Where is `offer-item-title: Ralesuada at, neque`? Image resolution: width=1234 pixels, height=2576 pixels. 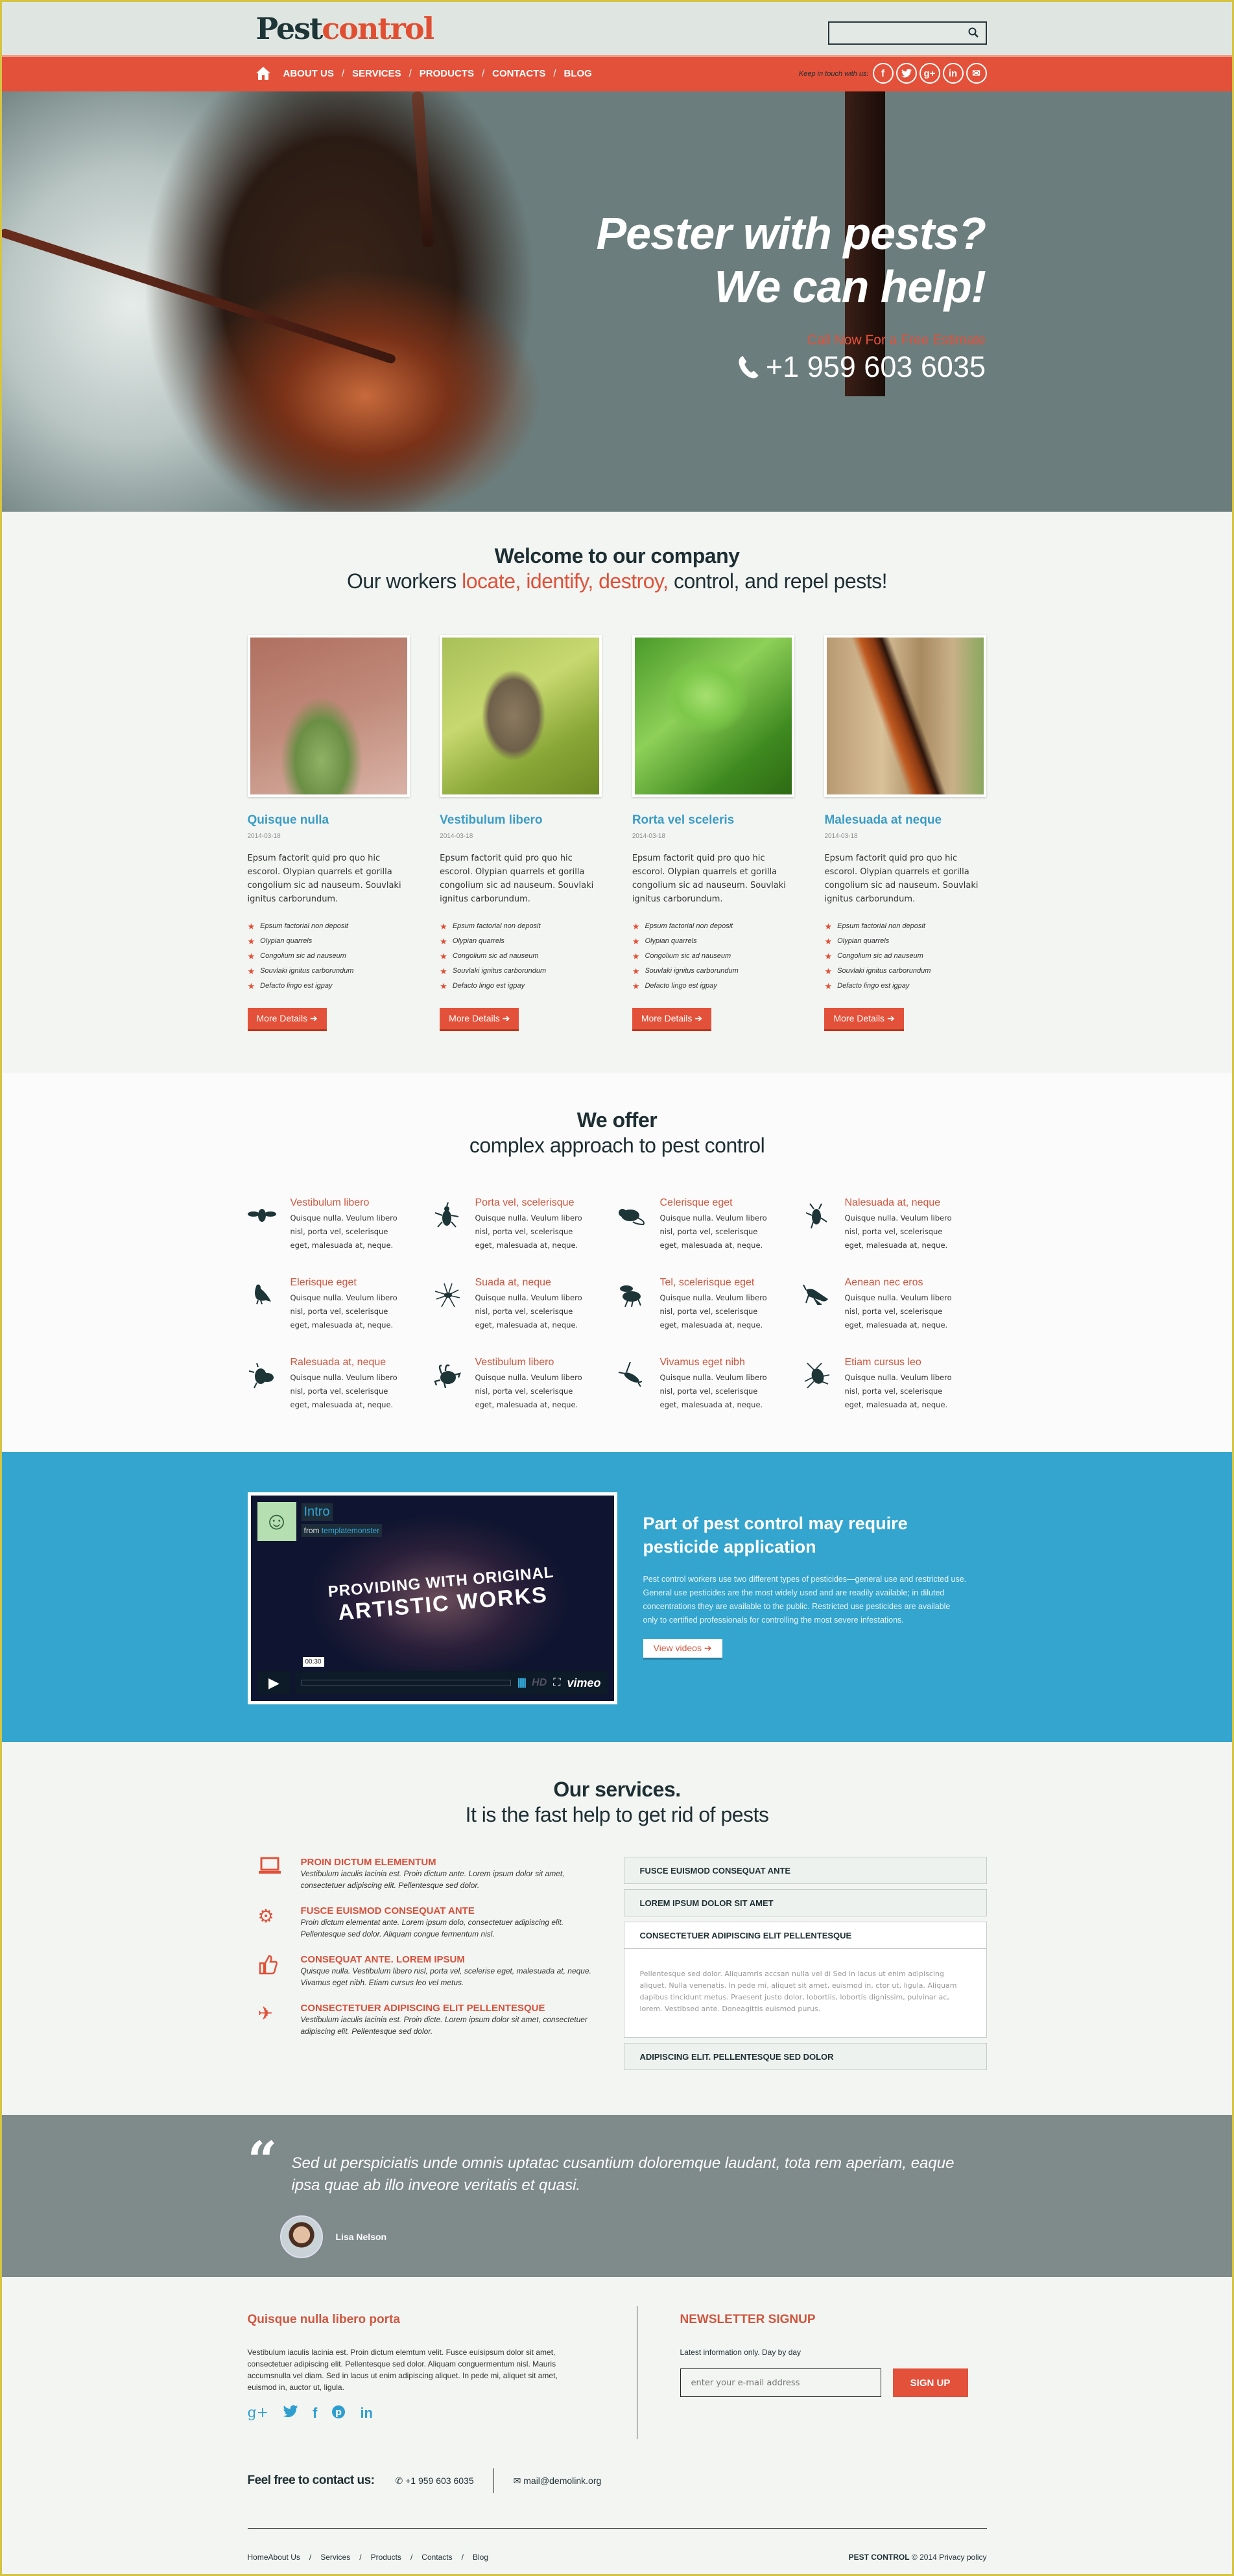
offer-item-title: Ralesuada at, neque is located at coordinates (346, 1363).